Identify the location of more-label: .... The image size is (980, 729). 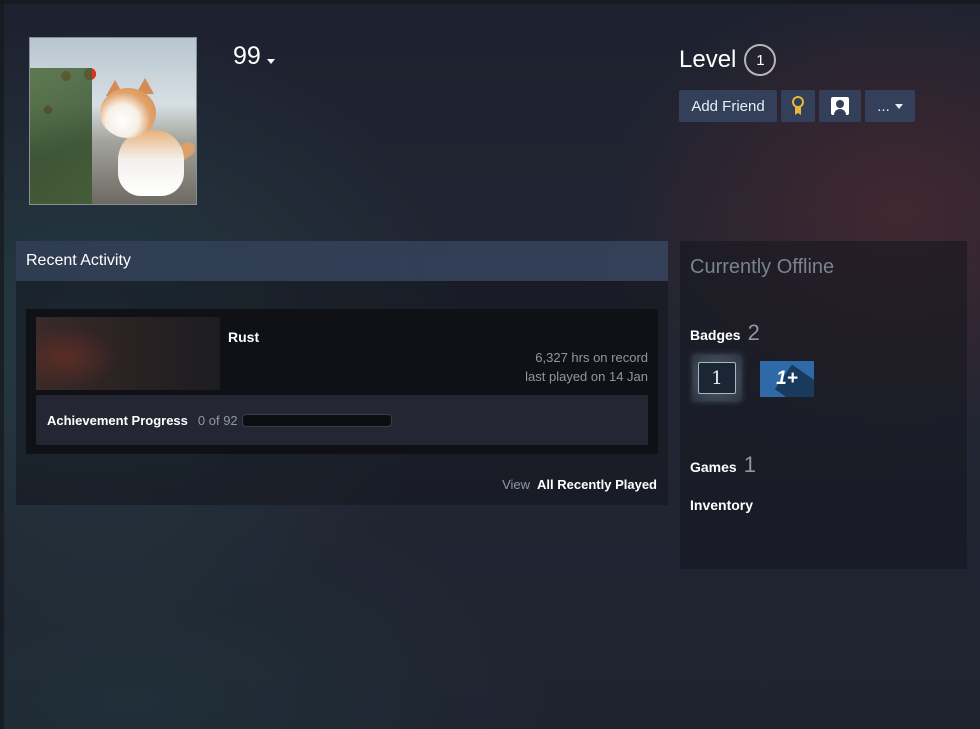
(883, 106).